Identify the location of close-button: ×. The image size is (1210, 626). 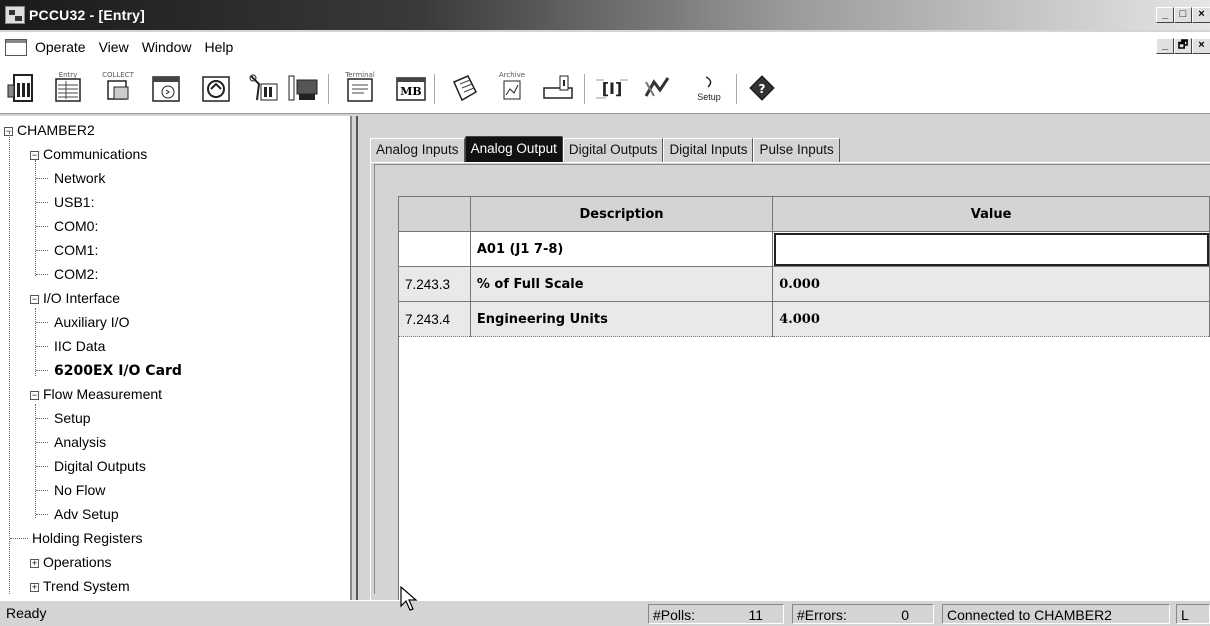
(1201, 15).